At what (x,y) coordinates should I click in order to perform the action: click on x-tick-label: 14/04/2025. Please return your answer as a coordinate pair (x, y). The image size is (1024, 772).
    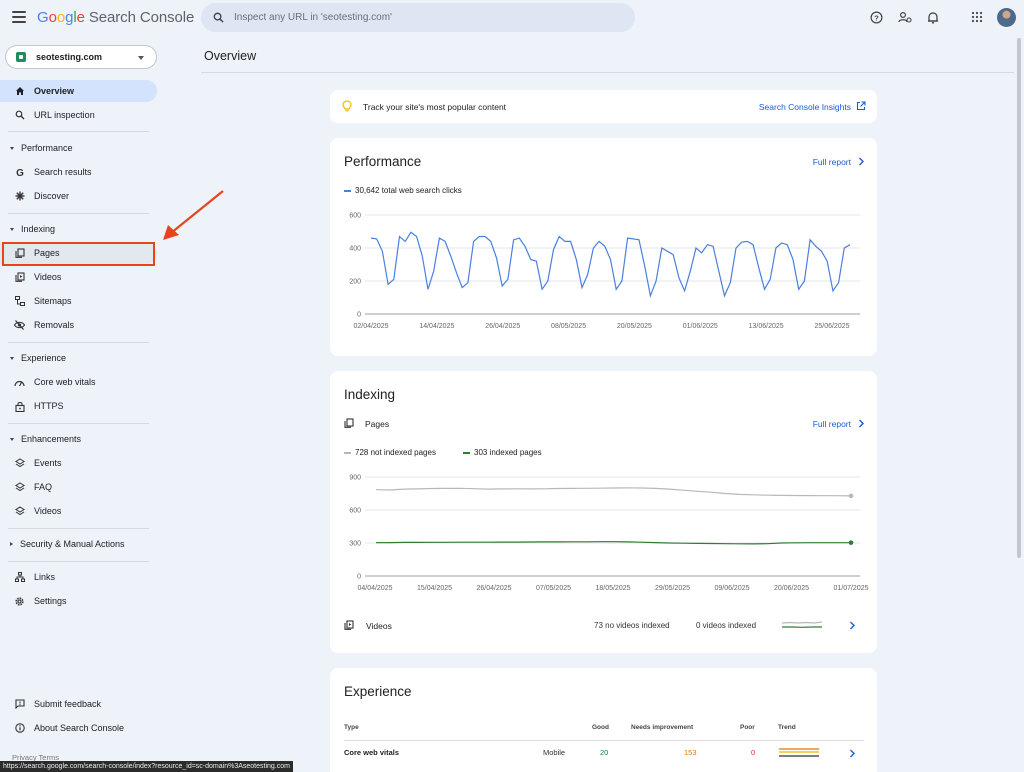
    Looking at the image, I should click on (436, 326).